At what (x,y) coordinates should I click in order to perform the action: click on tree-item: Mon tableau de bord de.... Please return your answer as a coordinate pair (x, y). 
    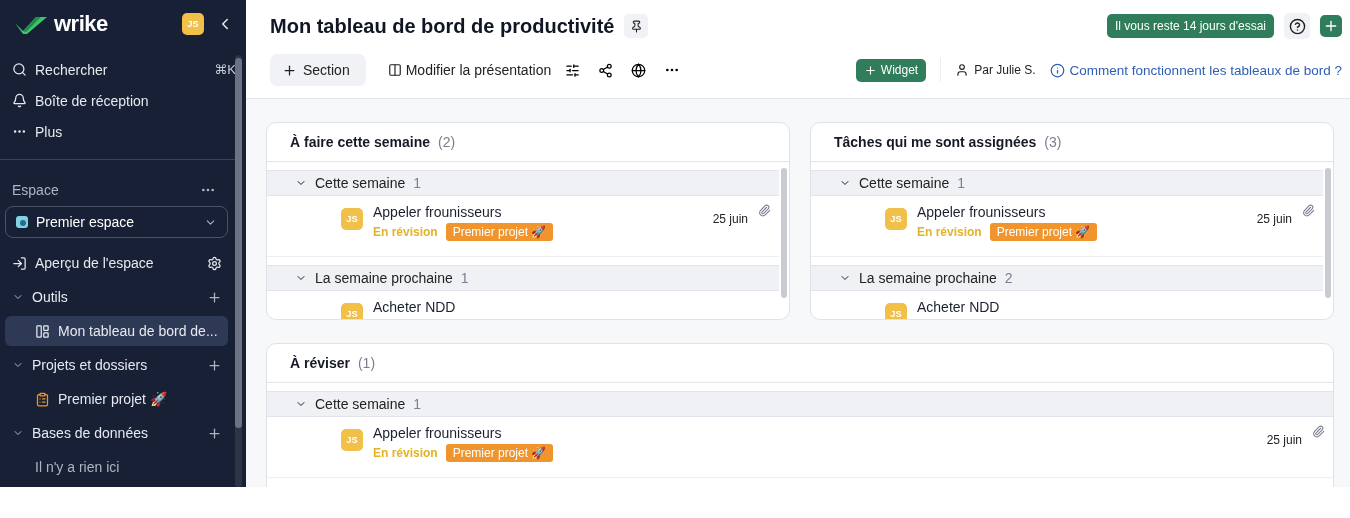
    Looking at the image, I should click on (116, 331).